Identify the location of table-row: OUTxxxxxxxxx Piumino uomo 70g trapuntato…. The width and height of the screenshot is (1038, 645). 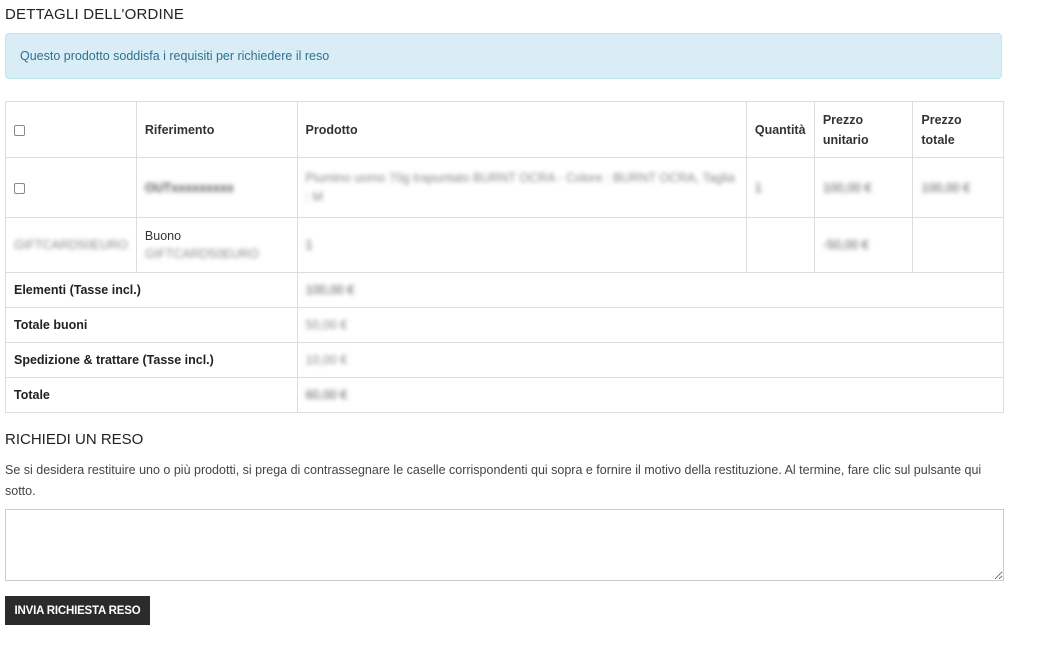
(504, 187).